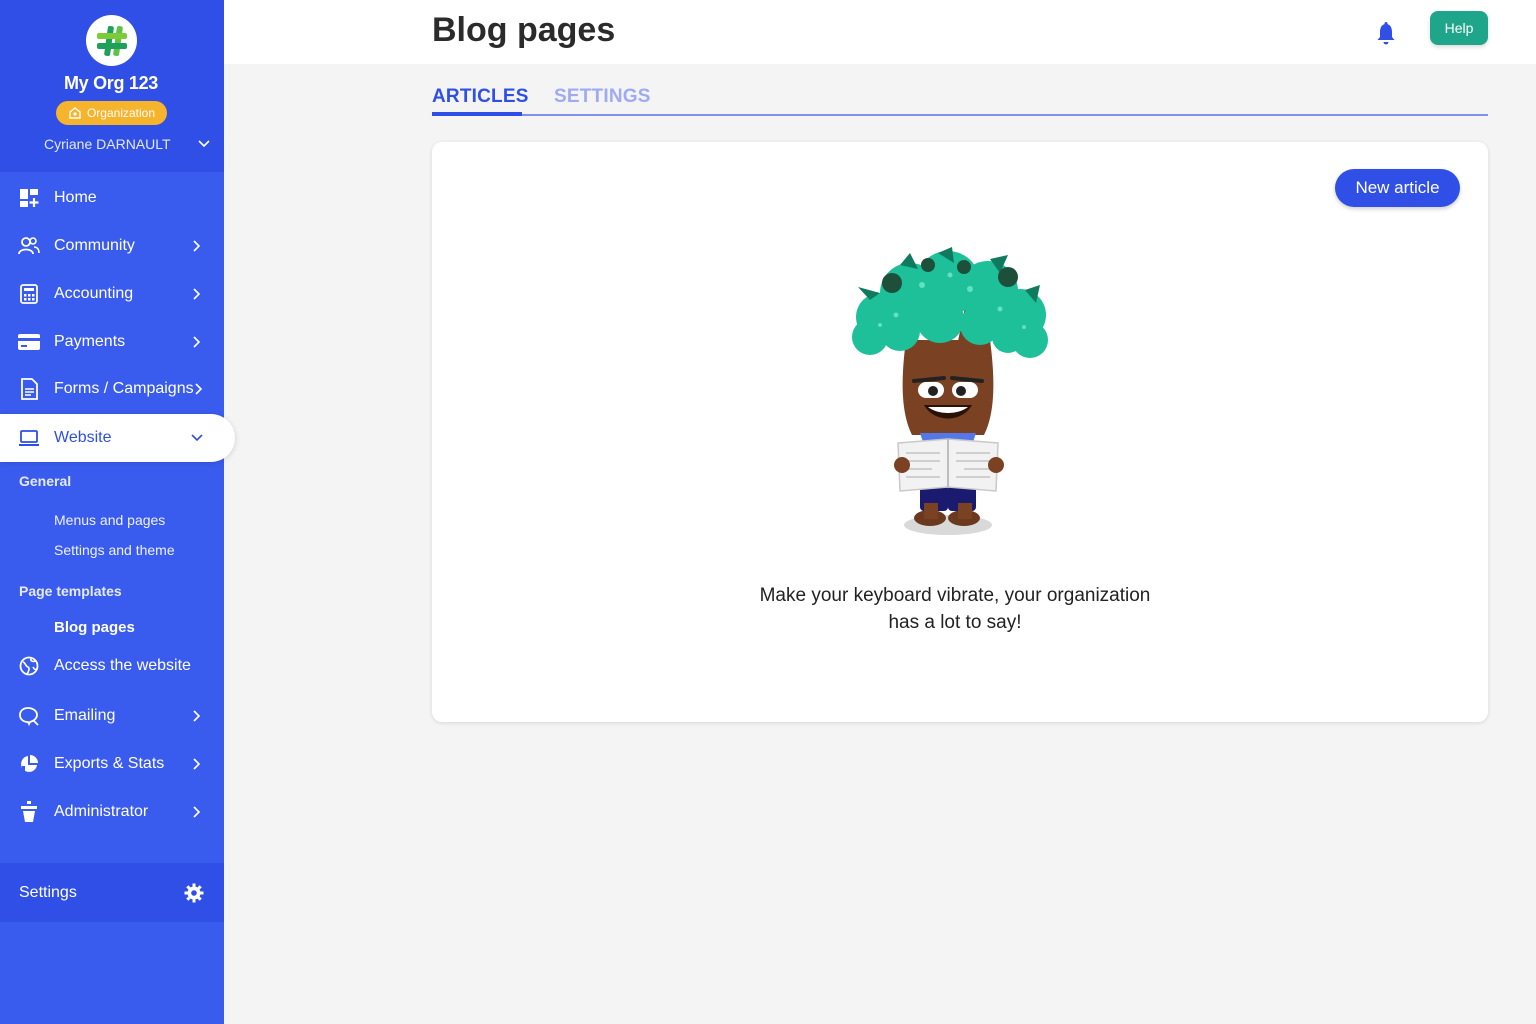  What do you see at coordinates (112, 198) in the screenshot?
I see `sidebar-item-home: Home` at bounding box center [112, 198].